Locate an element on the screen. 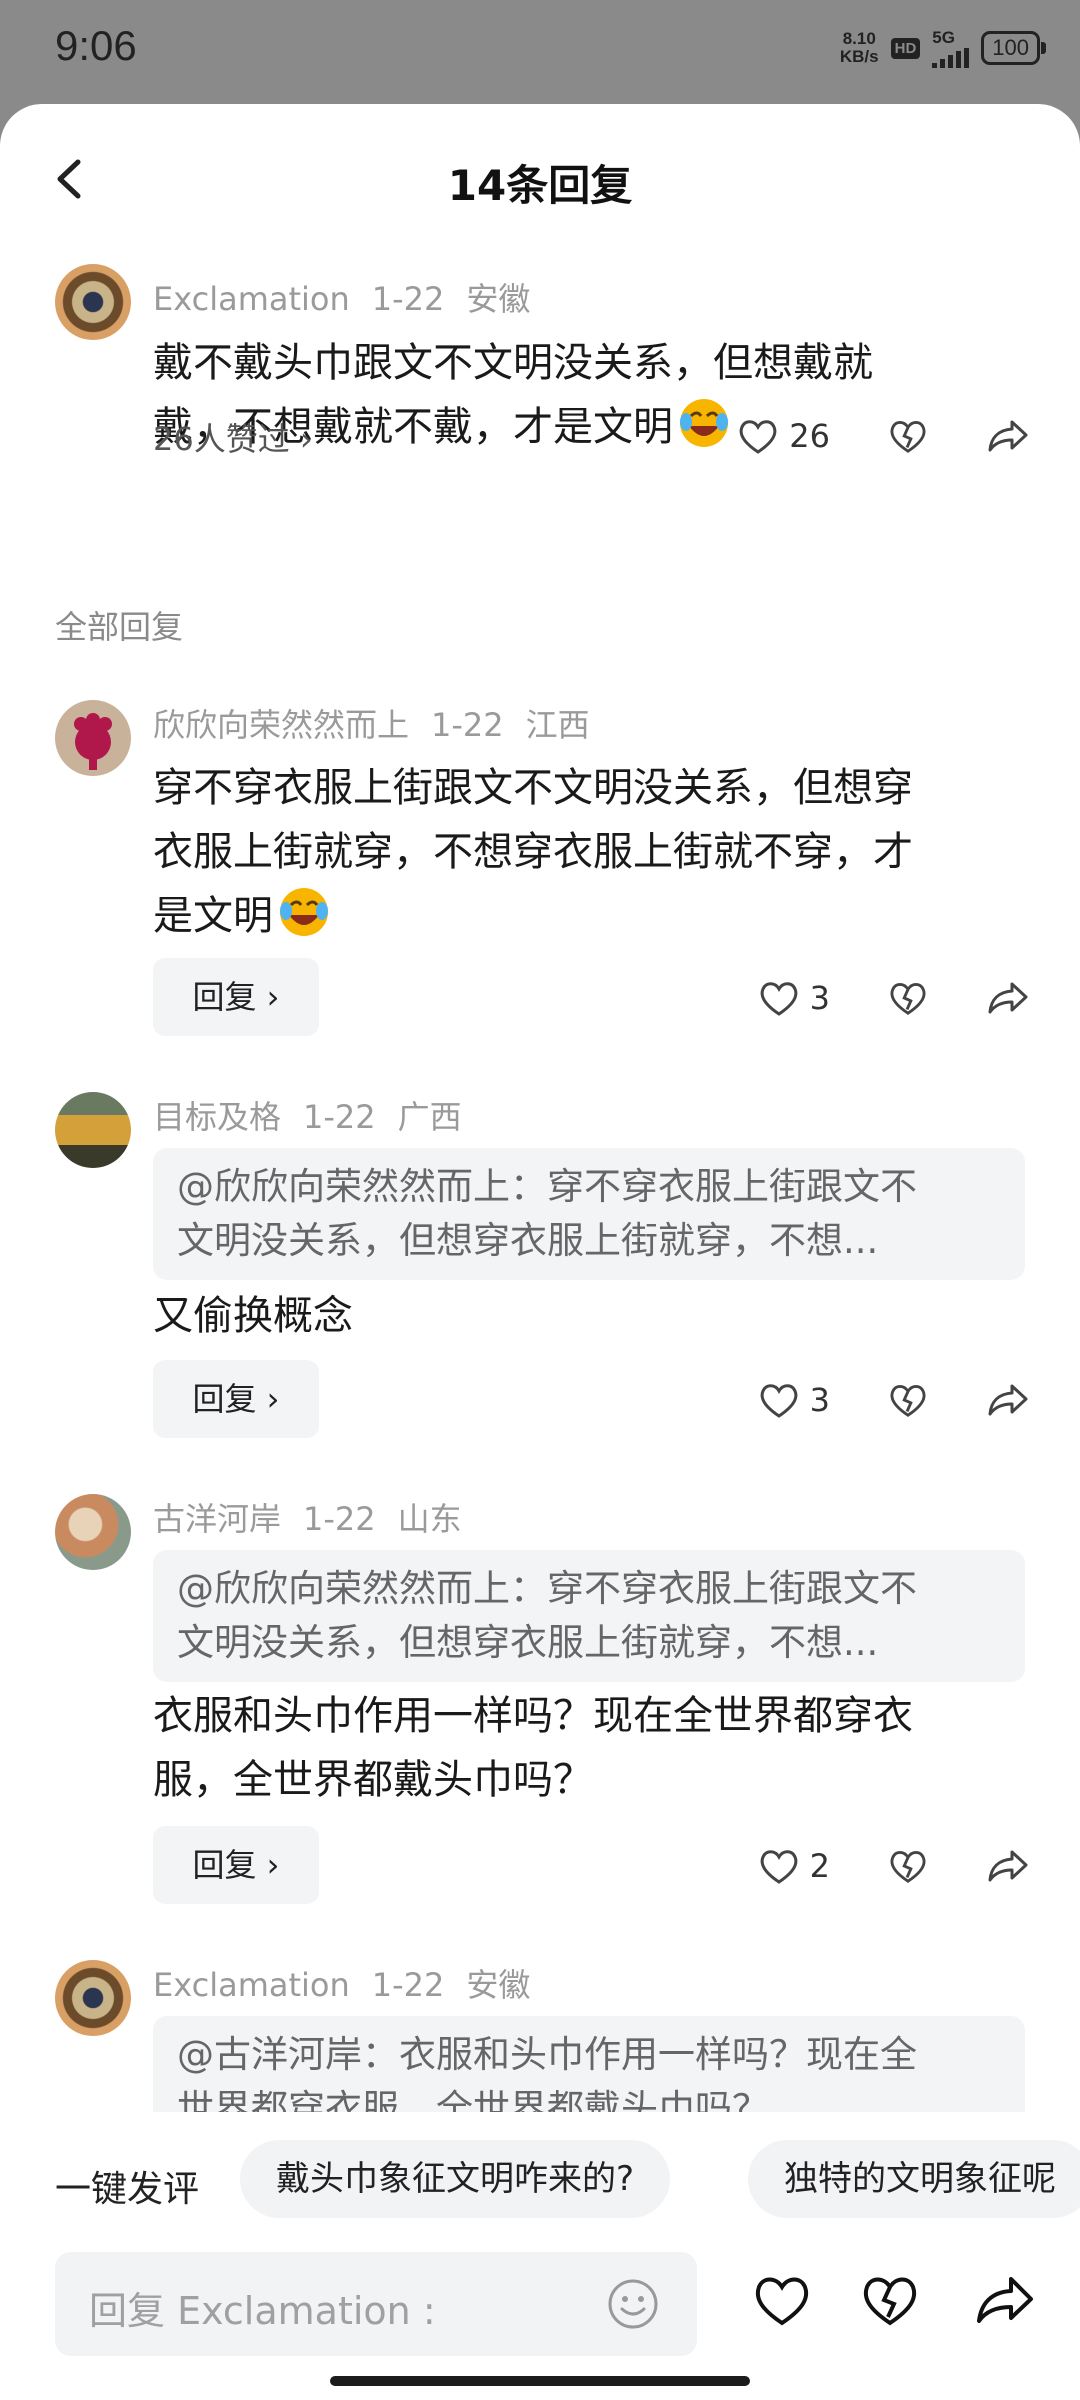 The height and width of the screenshot is (2400, 1080). signal-icon: 5G is located at coordinates (951, 48).